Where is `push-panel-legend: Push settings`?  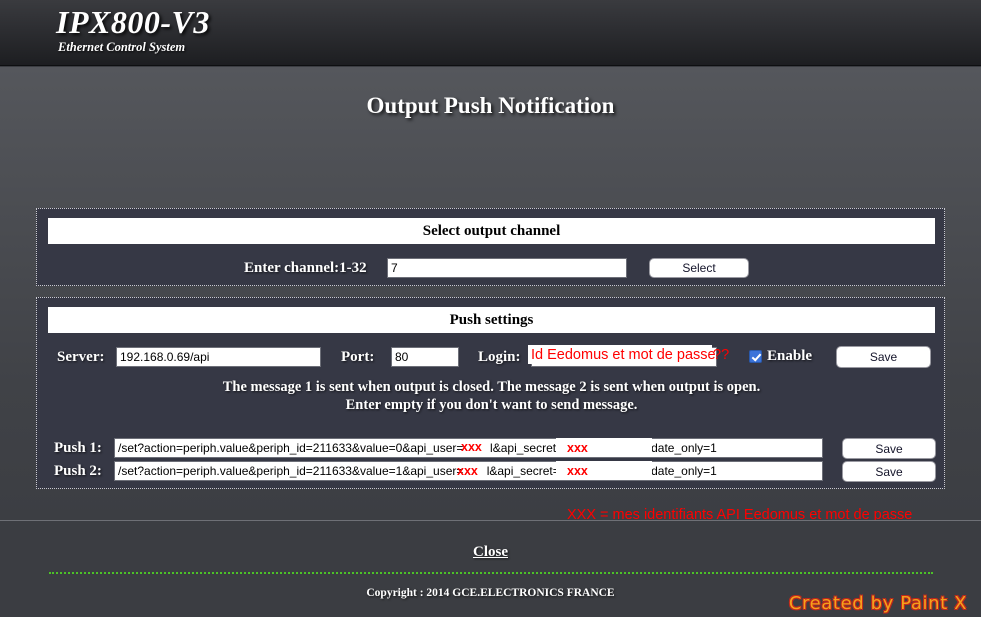 push-panel-legend: Push settings is located at coordinates (491, 320).